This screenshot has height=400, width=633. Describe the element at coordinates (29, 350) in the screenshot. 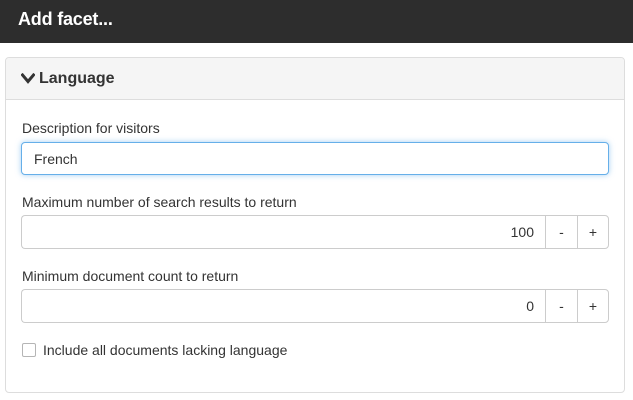

I see `include-missing-checkbox` at that location.